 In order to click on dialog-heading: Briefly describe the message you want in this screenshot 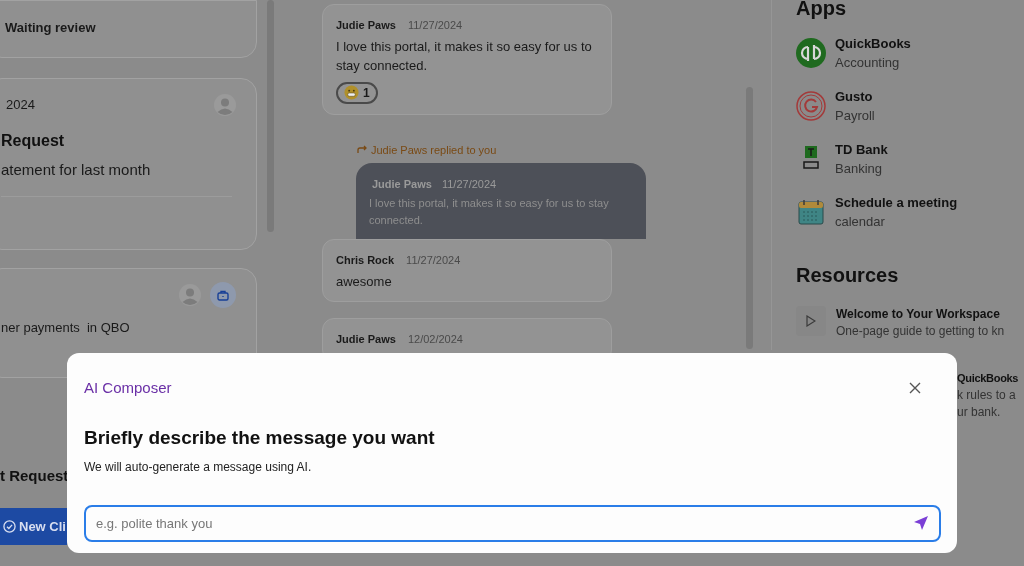, I will do `click(260, 437)`.